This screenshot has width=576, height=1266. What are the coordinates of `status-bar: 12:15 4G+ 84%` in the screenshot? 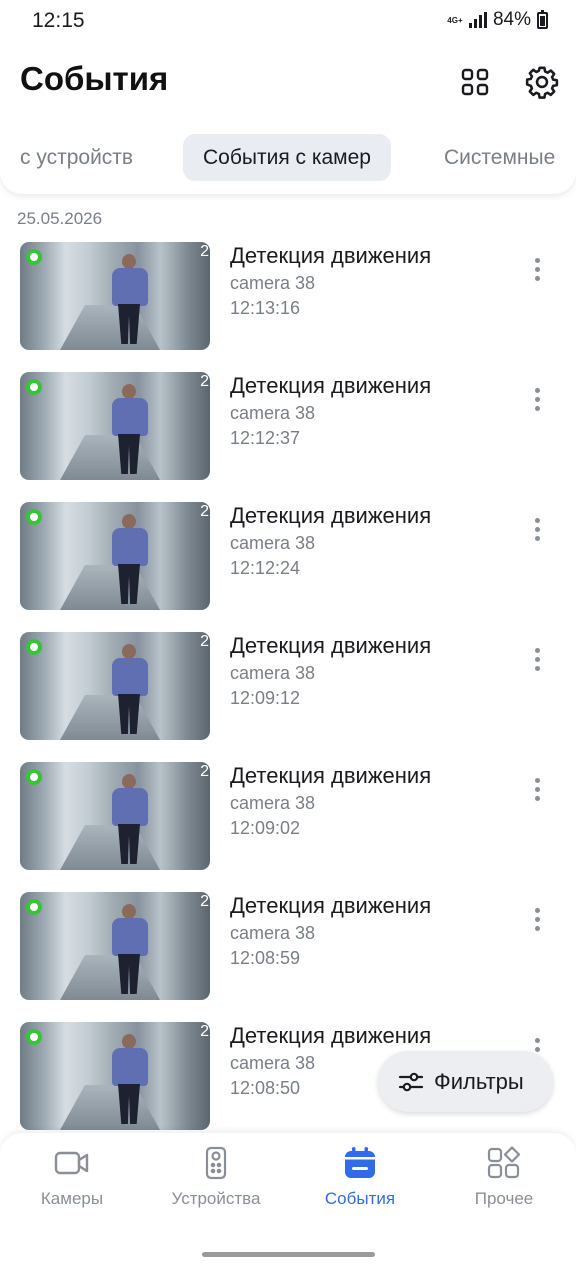 It's located at (288, 21).